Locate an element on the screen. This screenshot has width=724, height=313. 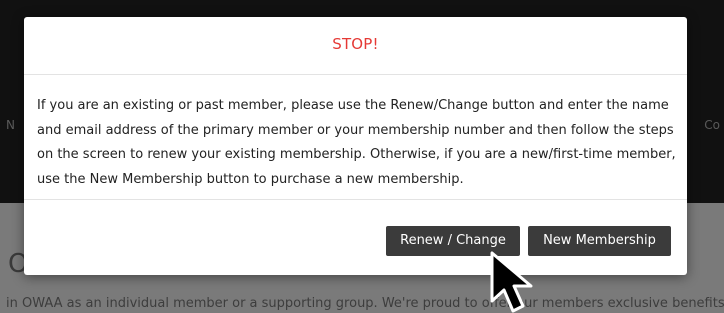
nav-fragment-right: Co is located at coordinates (712, 125).